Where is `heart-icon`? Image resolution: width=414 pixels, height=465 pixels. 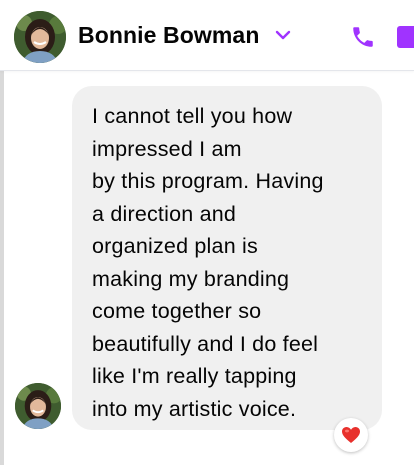 heart-icon is located at coordinates (351, 435).